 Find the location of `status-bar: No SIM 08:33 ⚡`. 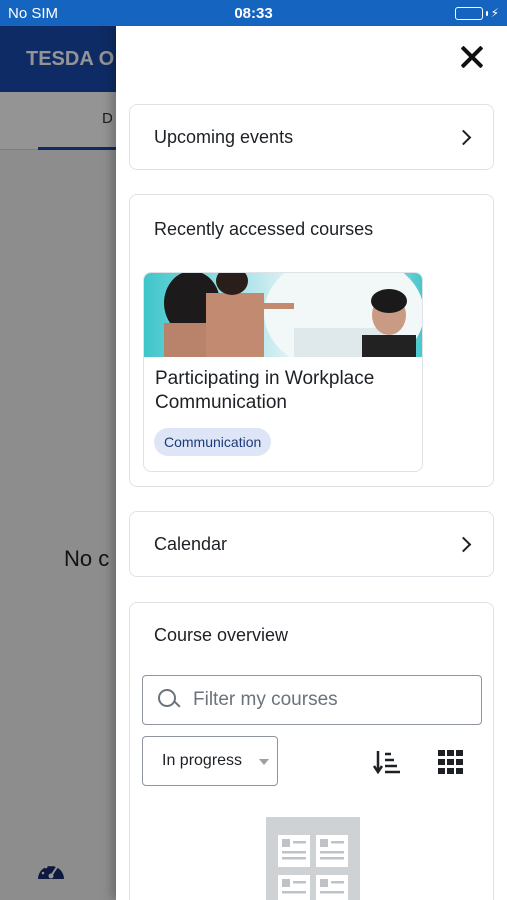

status-bar: No SIM 08:33 ⚡ is located at coordinates (253, 13).